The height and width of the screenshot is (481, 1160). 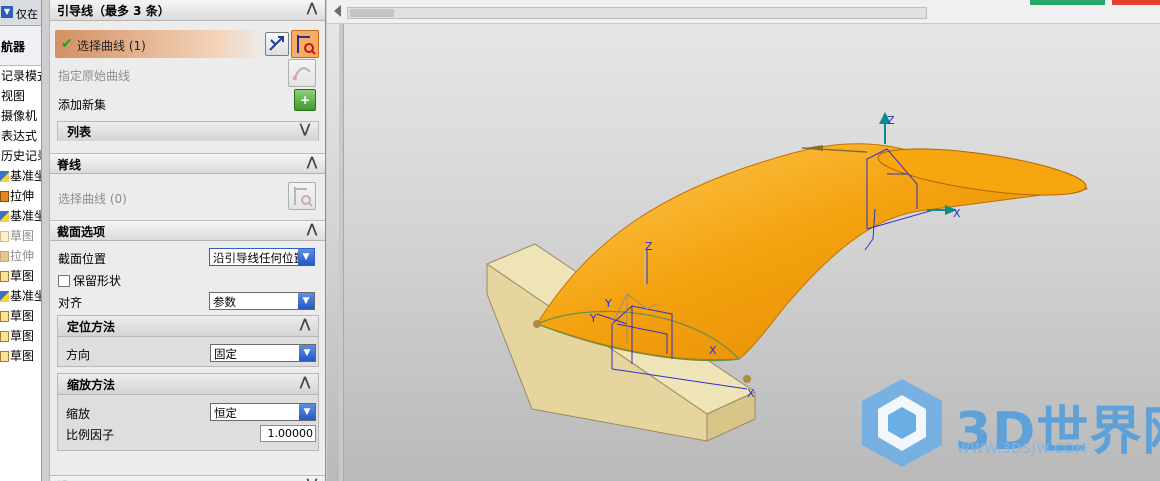 I want to click on preserve-shape-row: 保留形状, so click(x=85, y=279).